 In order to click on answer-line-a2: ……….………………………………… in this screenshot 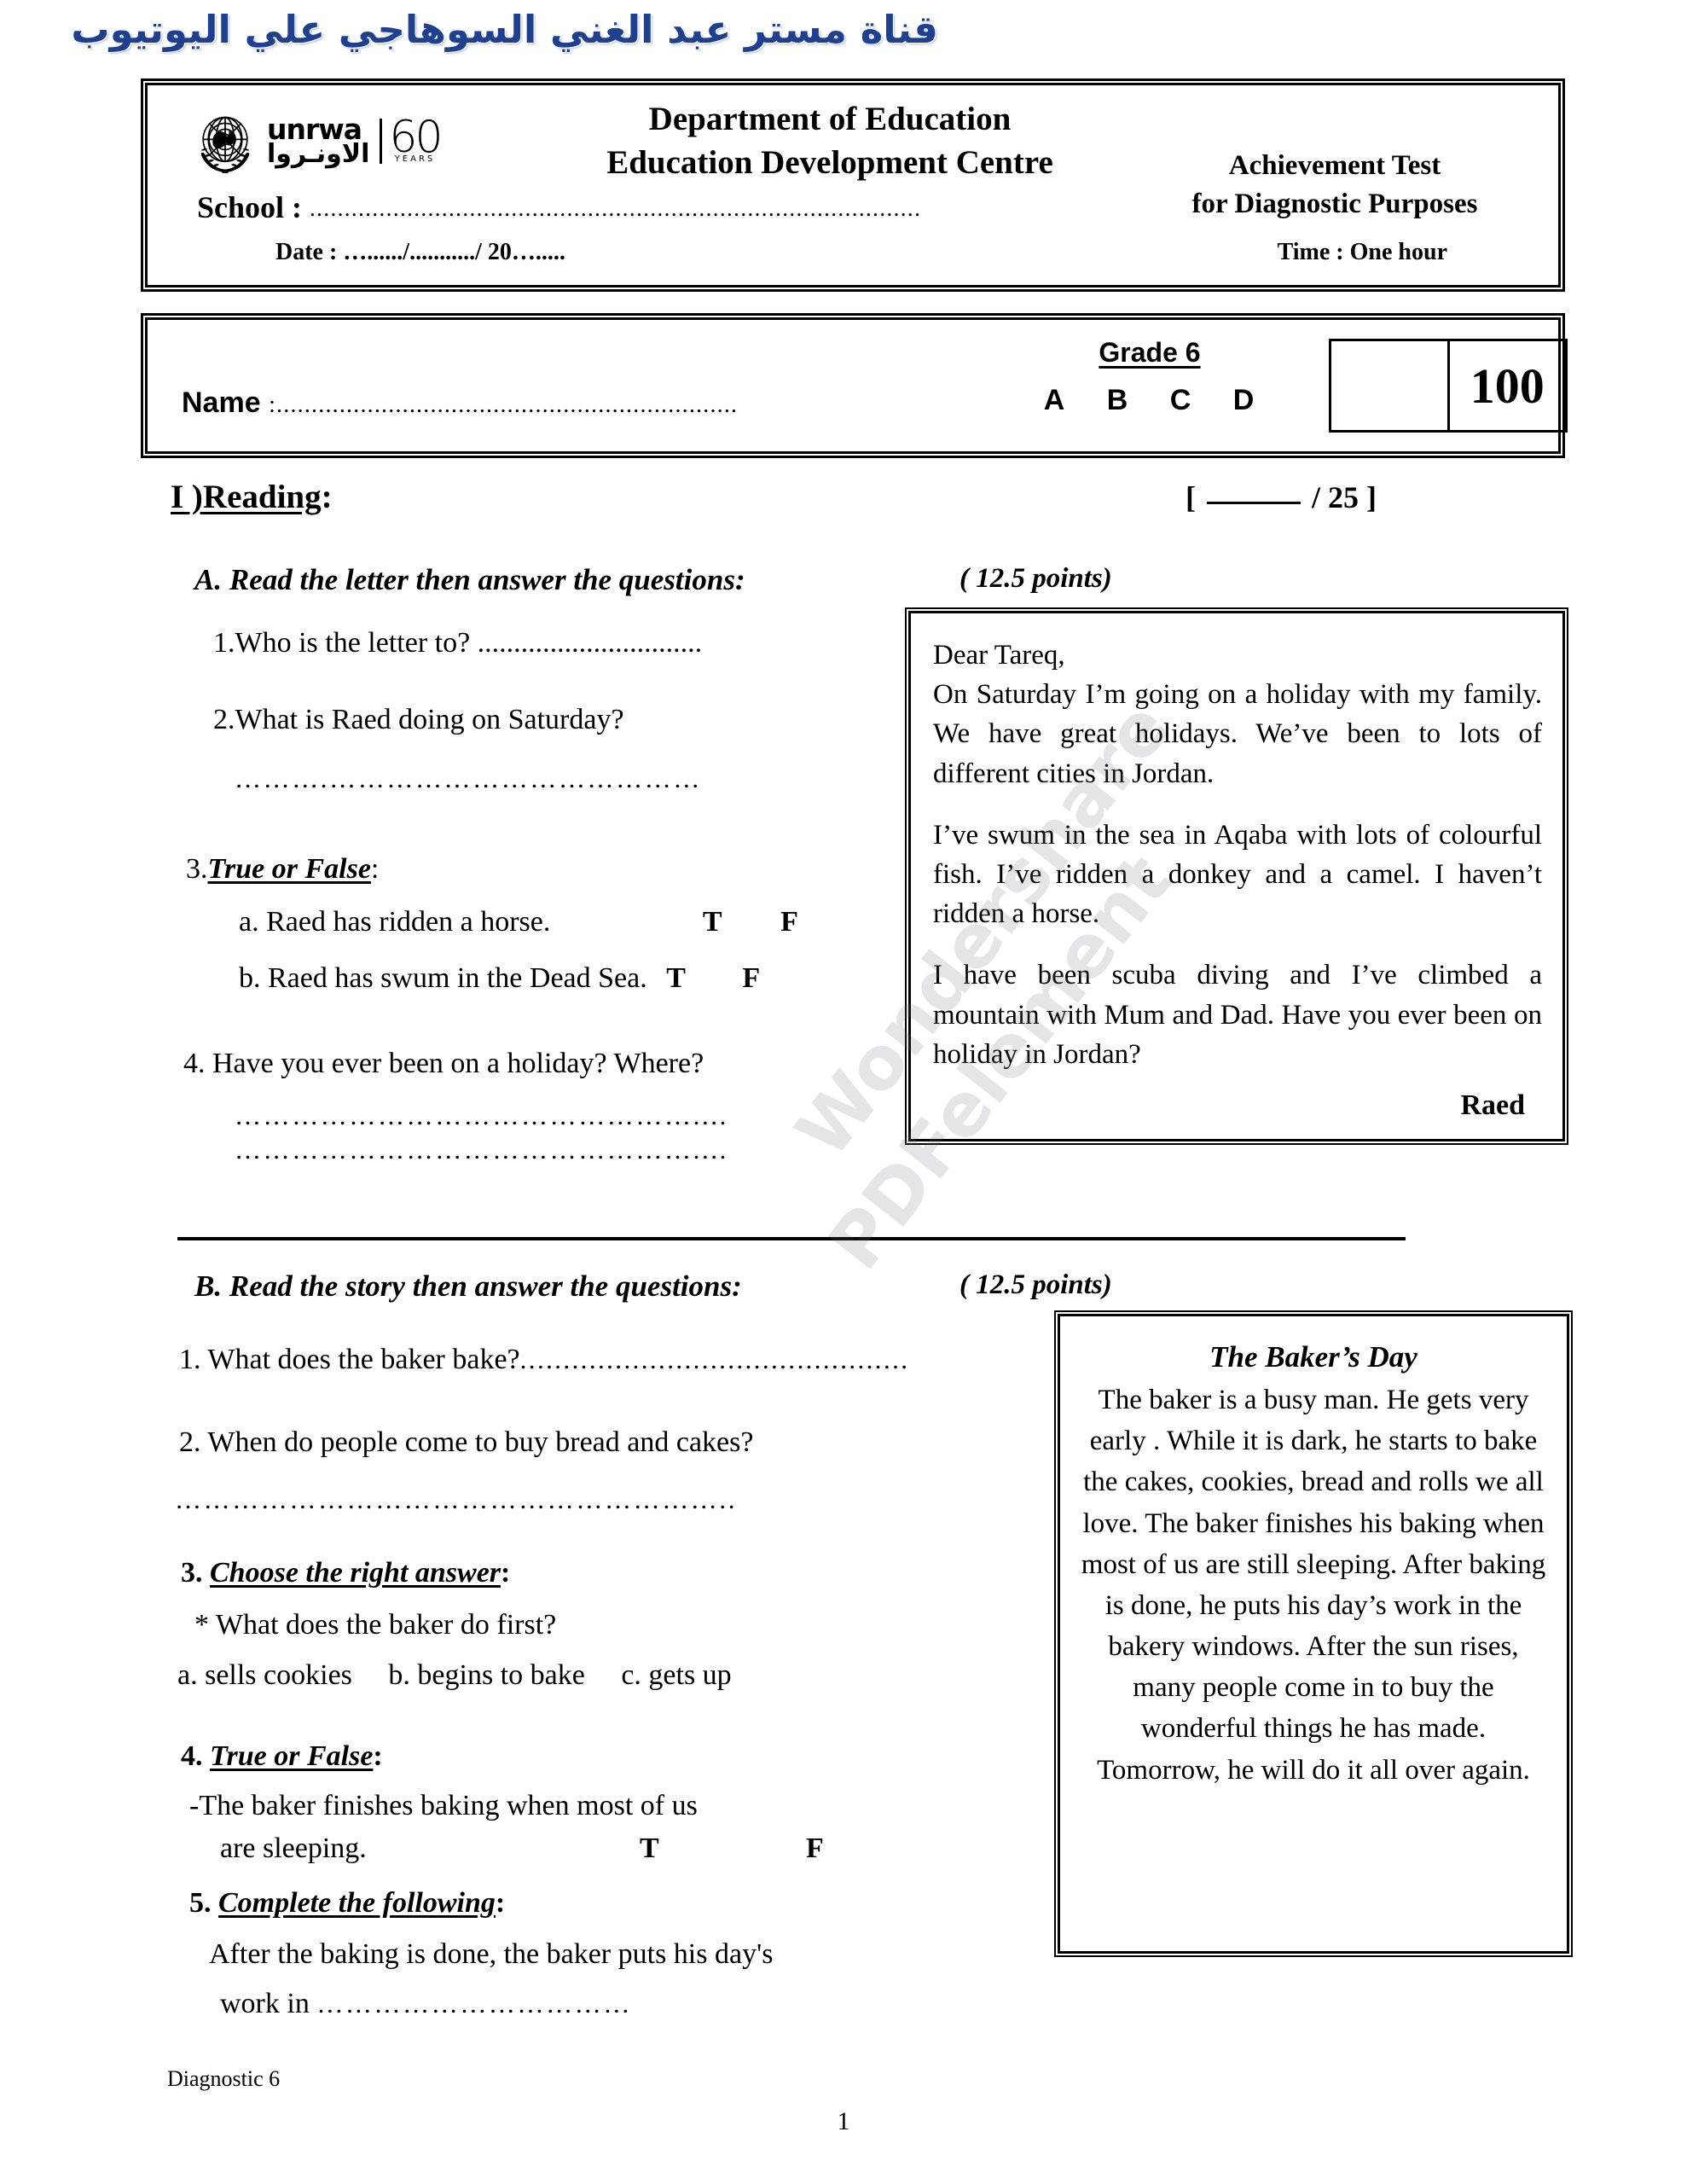, I will do `click(468, 779)`.